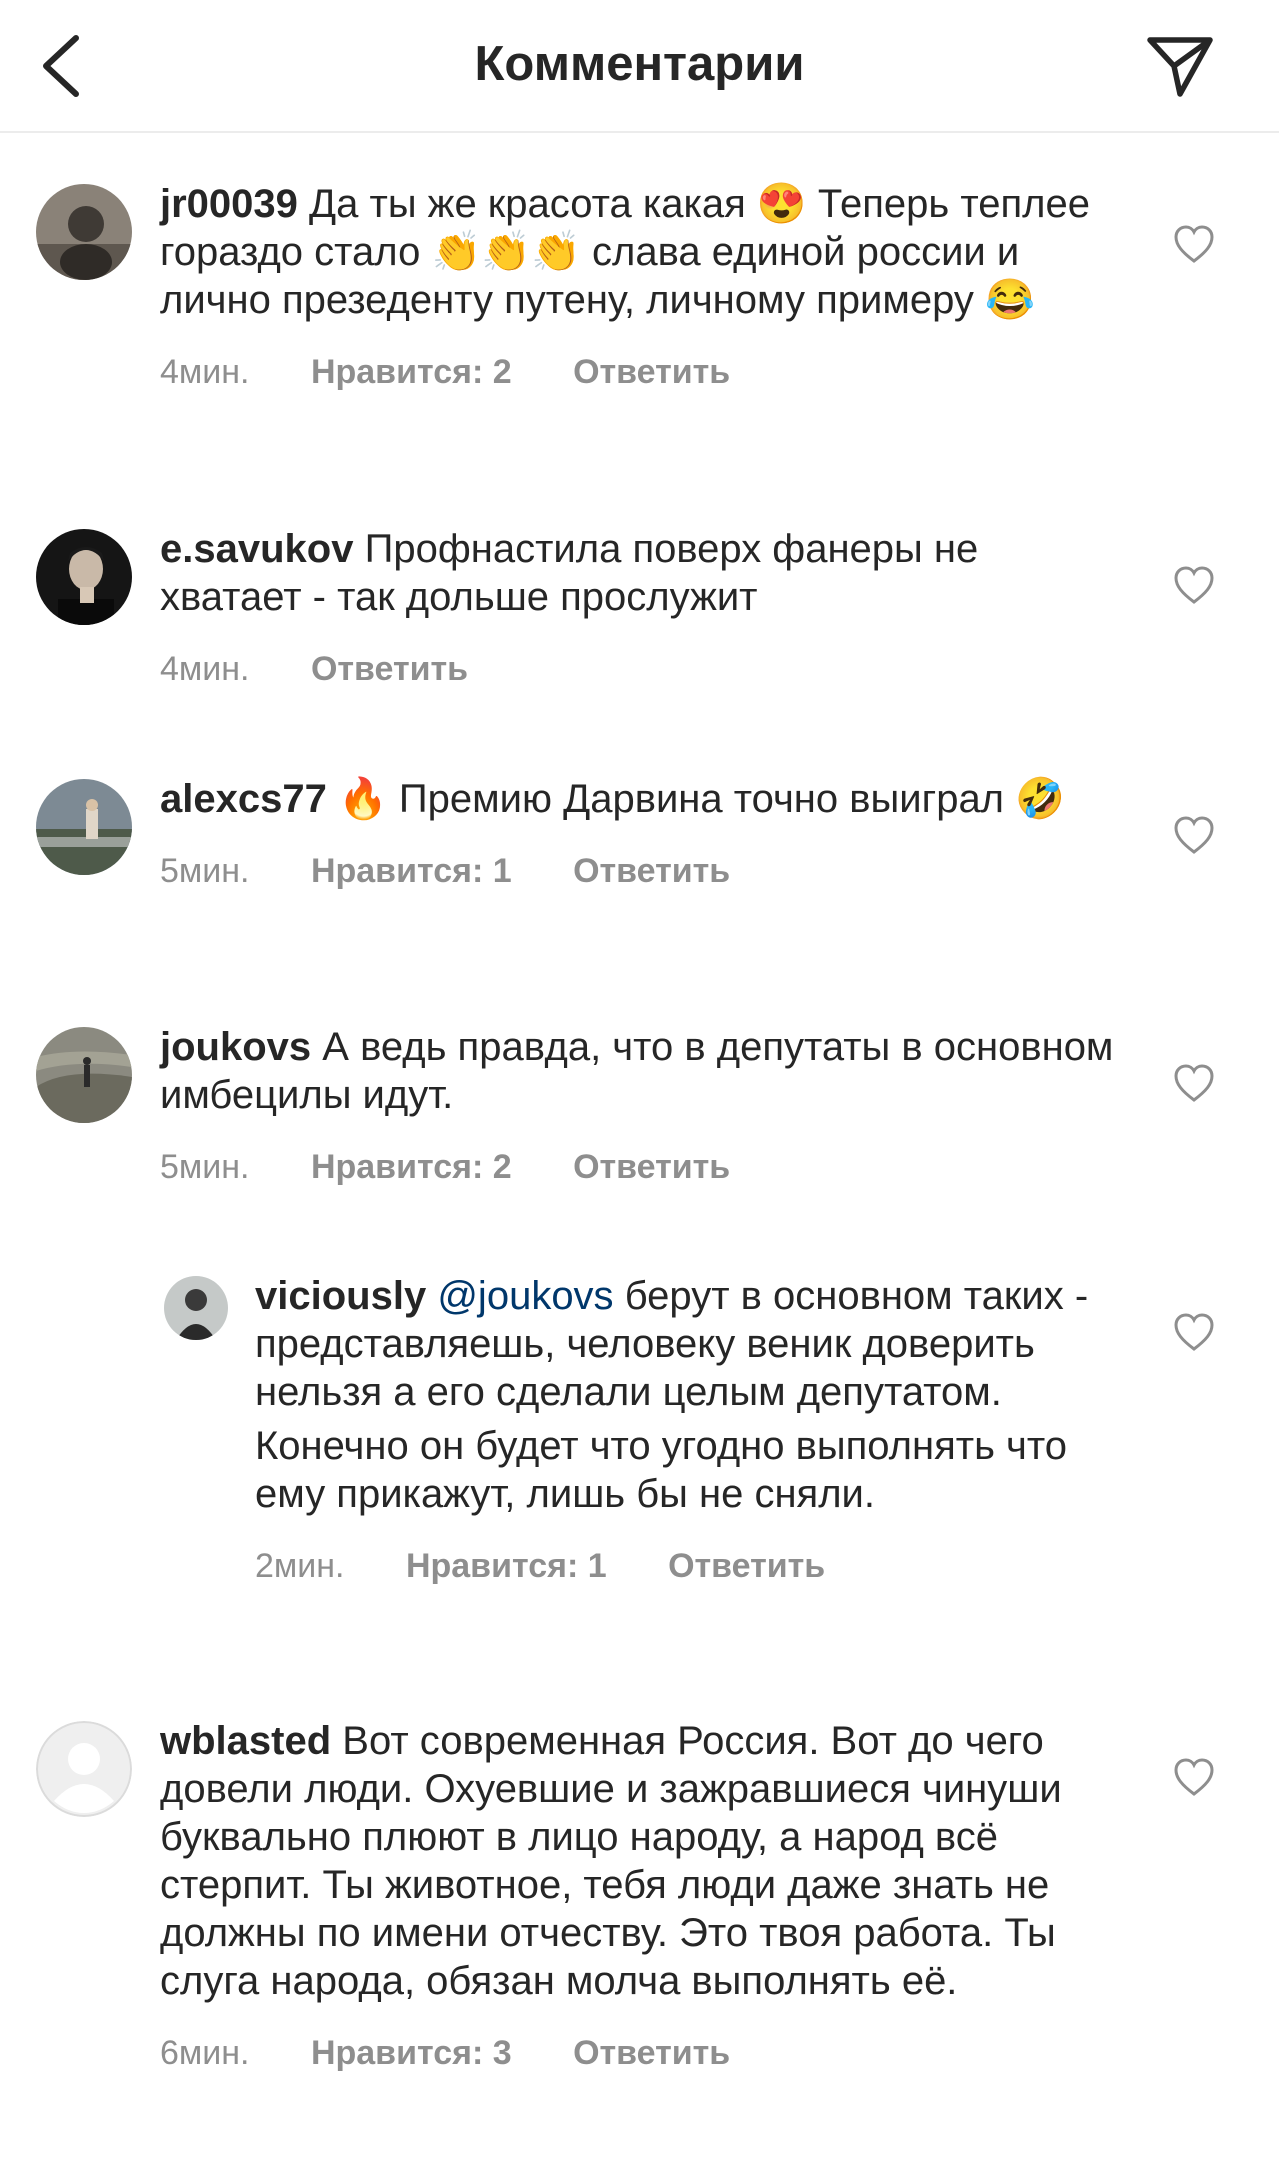  I want to click on comment-meta: 2мин. Нравится: 1 Ответить, so click(695, 1566).